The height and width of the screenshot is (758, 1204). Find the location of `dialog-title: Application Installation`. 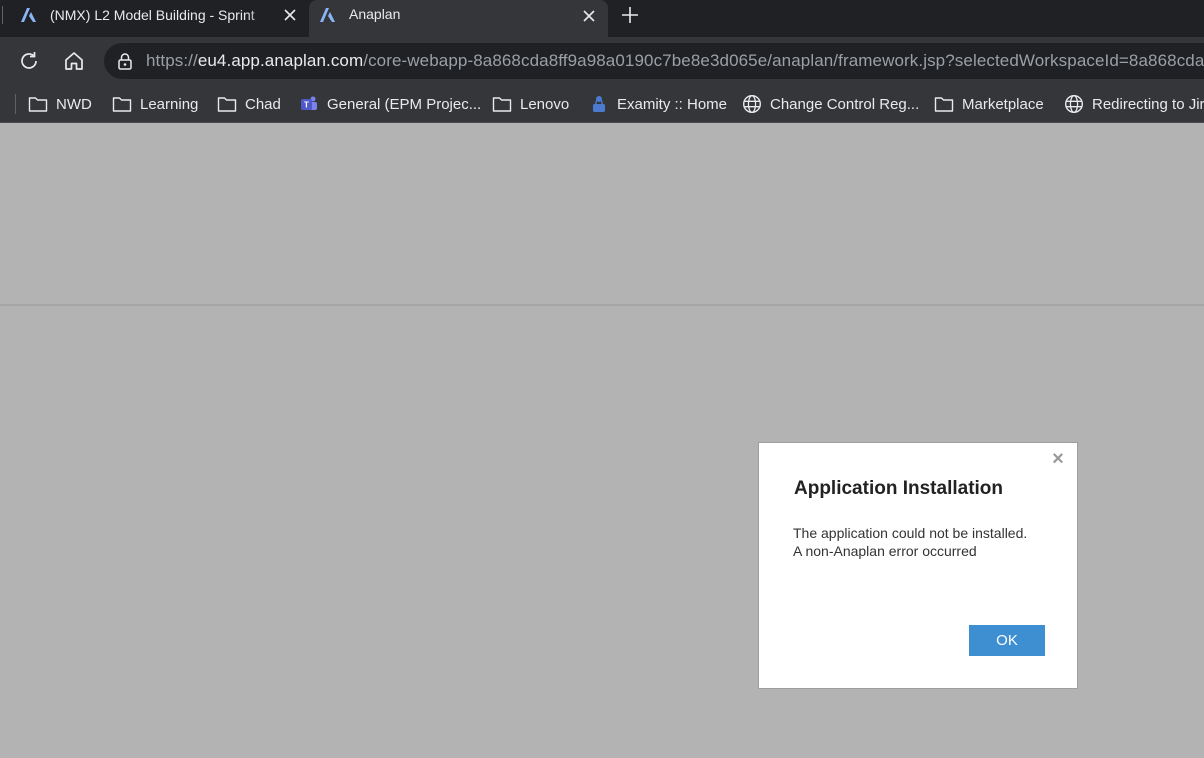

dialog-title: Application Installation is located at coordinates (899, 488).